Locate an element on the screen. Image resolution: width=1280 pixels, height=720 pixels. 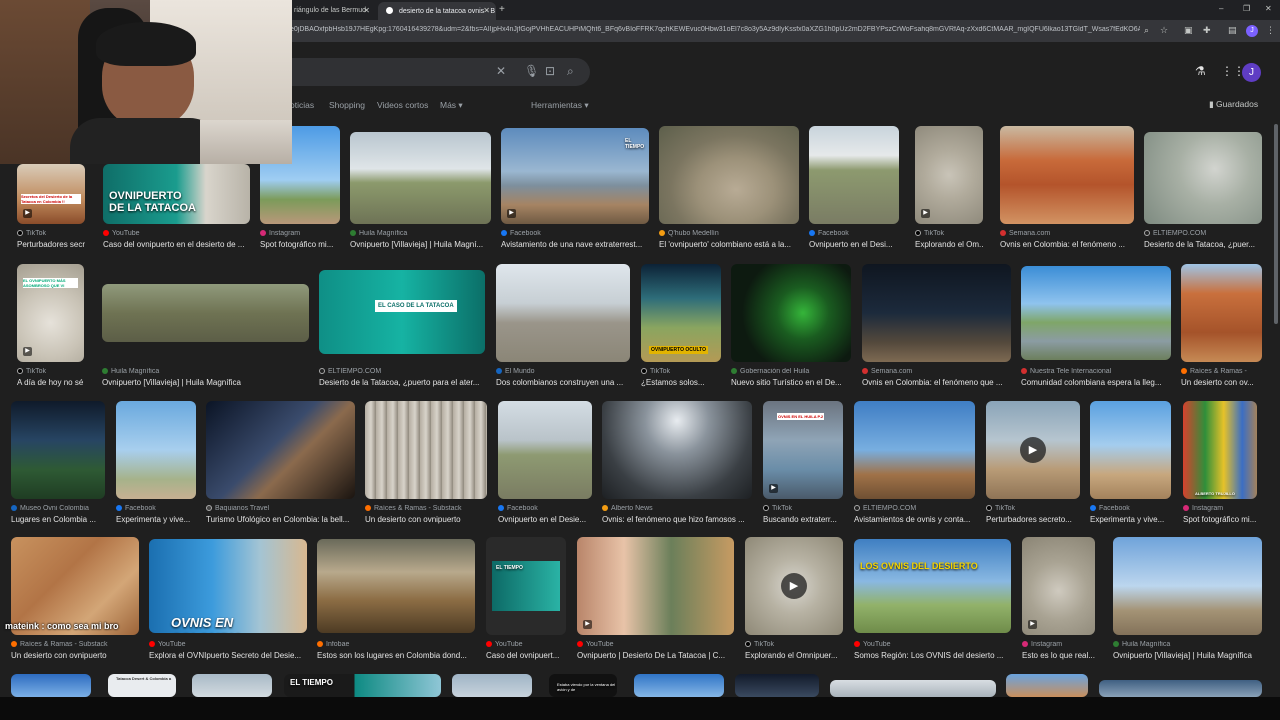
labs-flask-icon: ⚗ is located at coordinates (1200, 71).